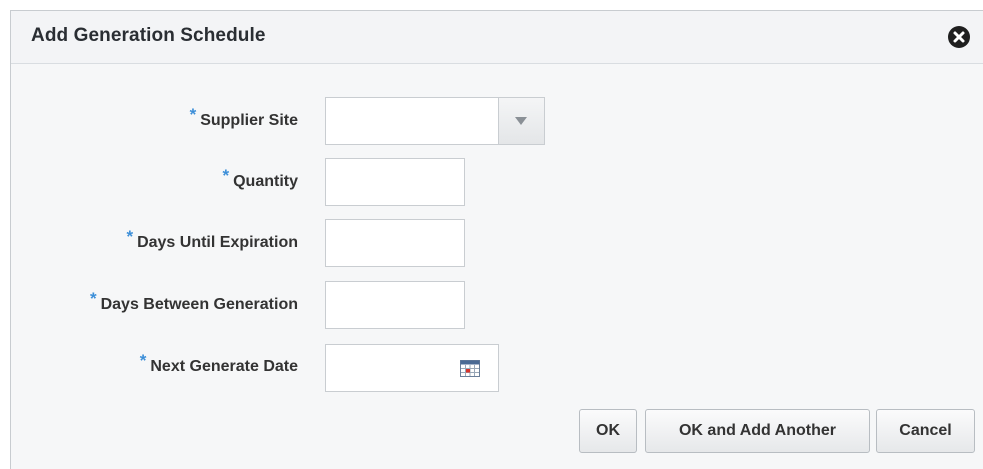  I want to click on days-until-expiration-label: * Days Until Expiration, so click(212, 239).